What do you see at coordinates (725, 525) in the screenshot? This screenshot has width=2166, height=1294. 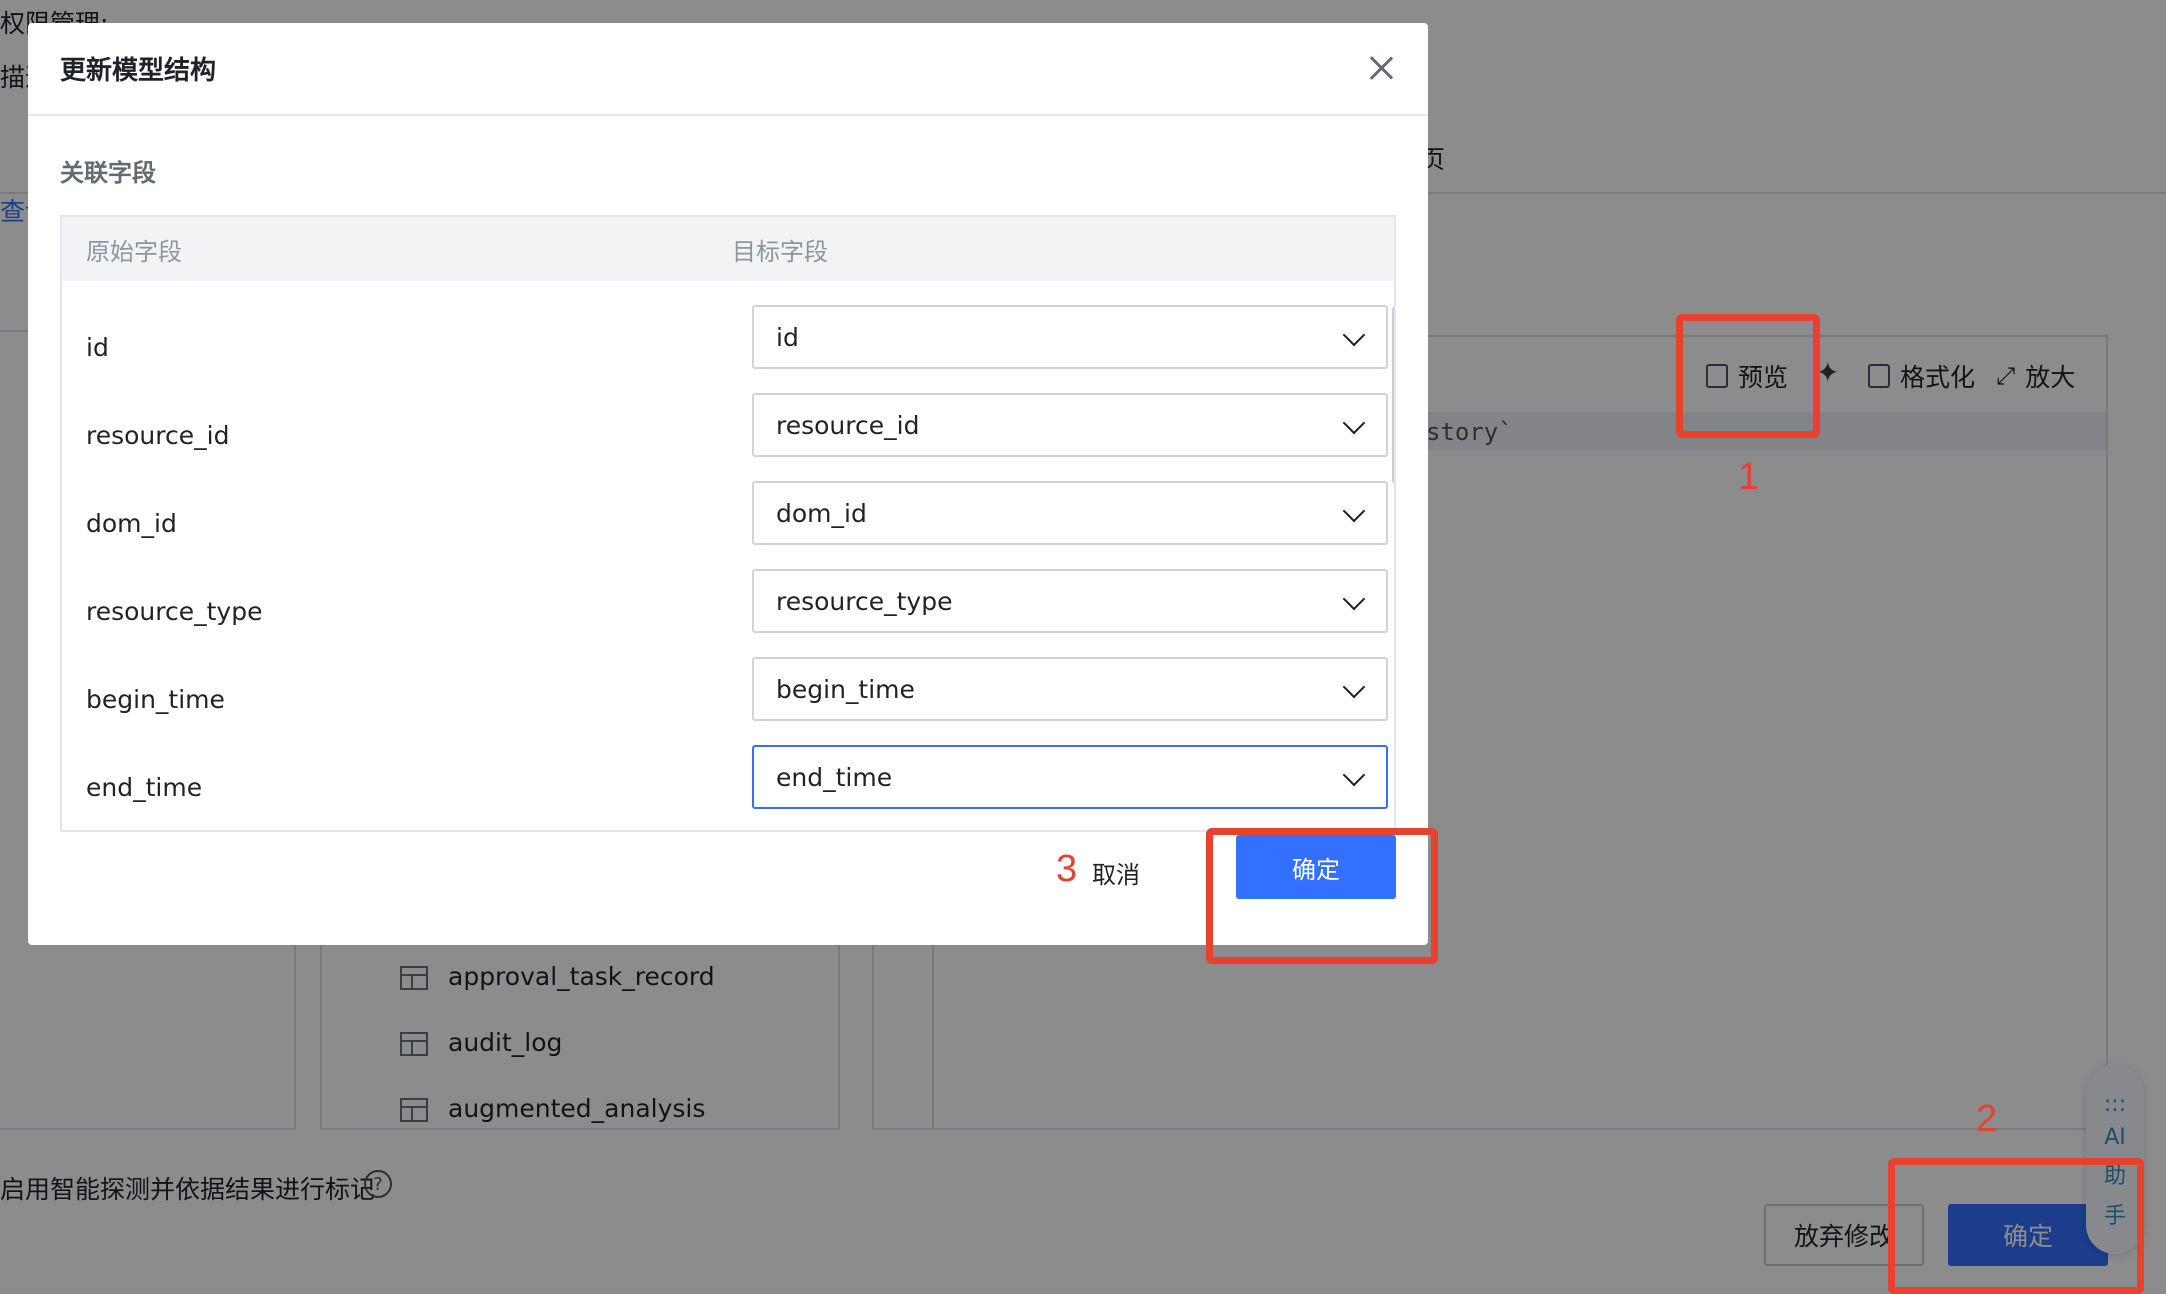 I see `mapping-row: dom_id dom_id` at bounding box center [725, 525].